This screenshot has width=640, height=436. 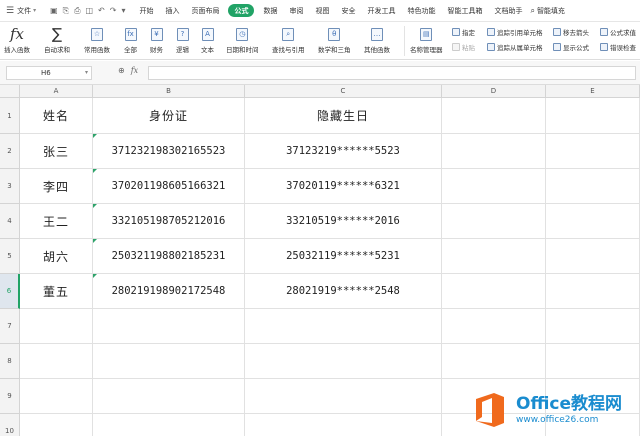 What do you see at coordinates (101, 10) in the screenshot?
I see `undo-icon: ↶` at bounding box center [101, 10].